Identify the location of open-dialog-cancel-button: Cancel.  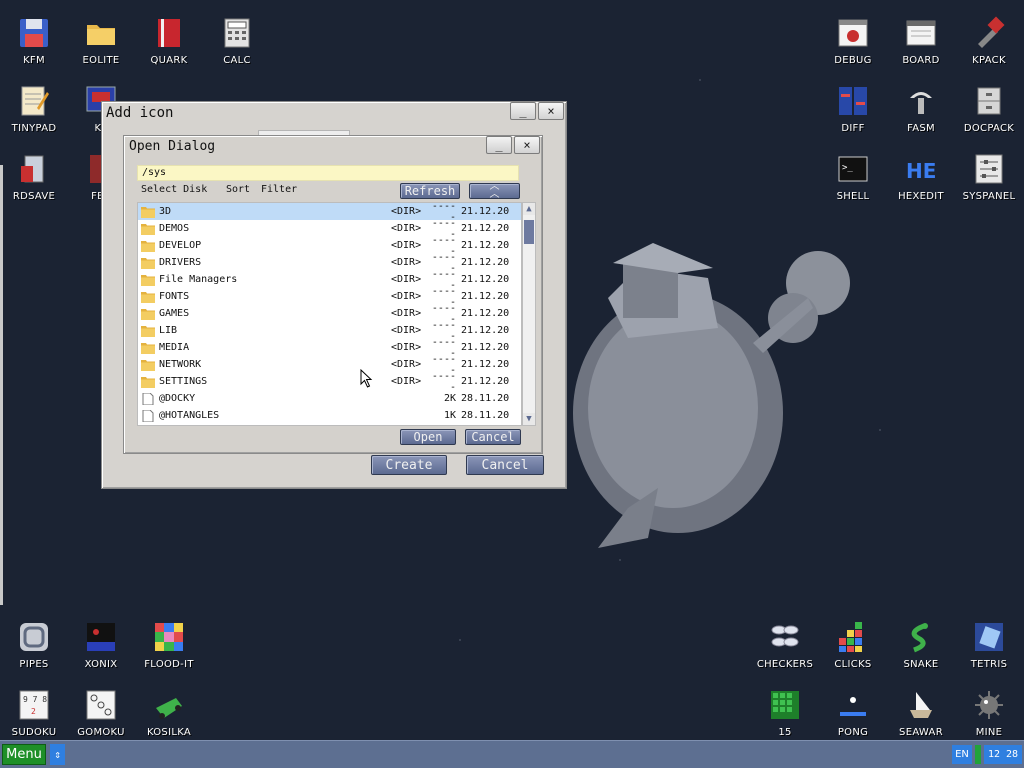
(493, 437).